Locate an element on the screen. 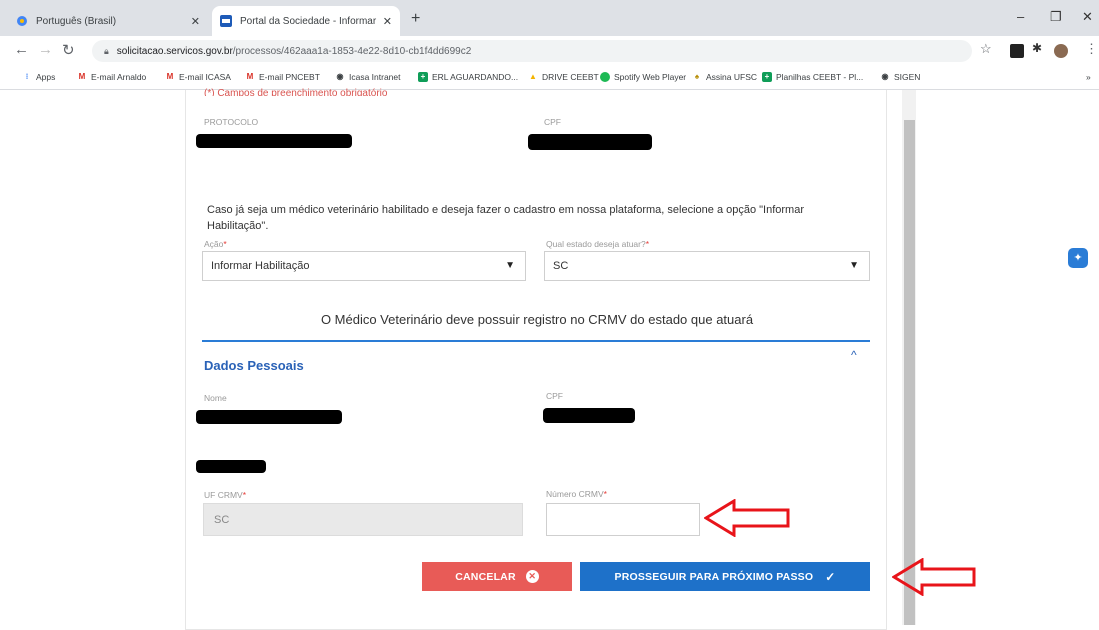  bookmark-icasa-intranet: ◉ Icasa Intranet is located at coordinates (368, 77).